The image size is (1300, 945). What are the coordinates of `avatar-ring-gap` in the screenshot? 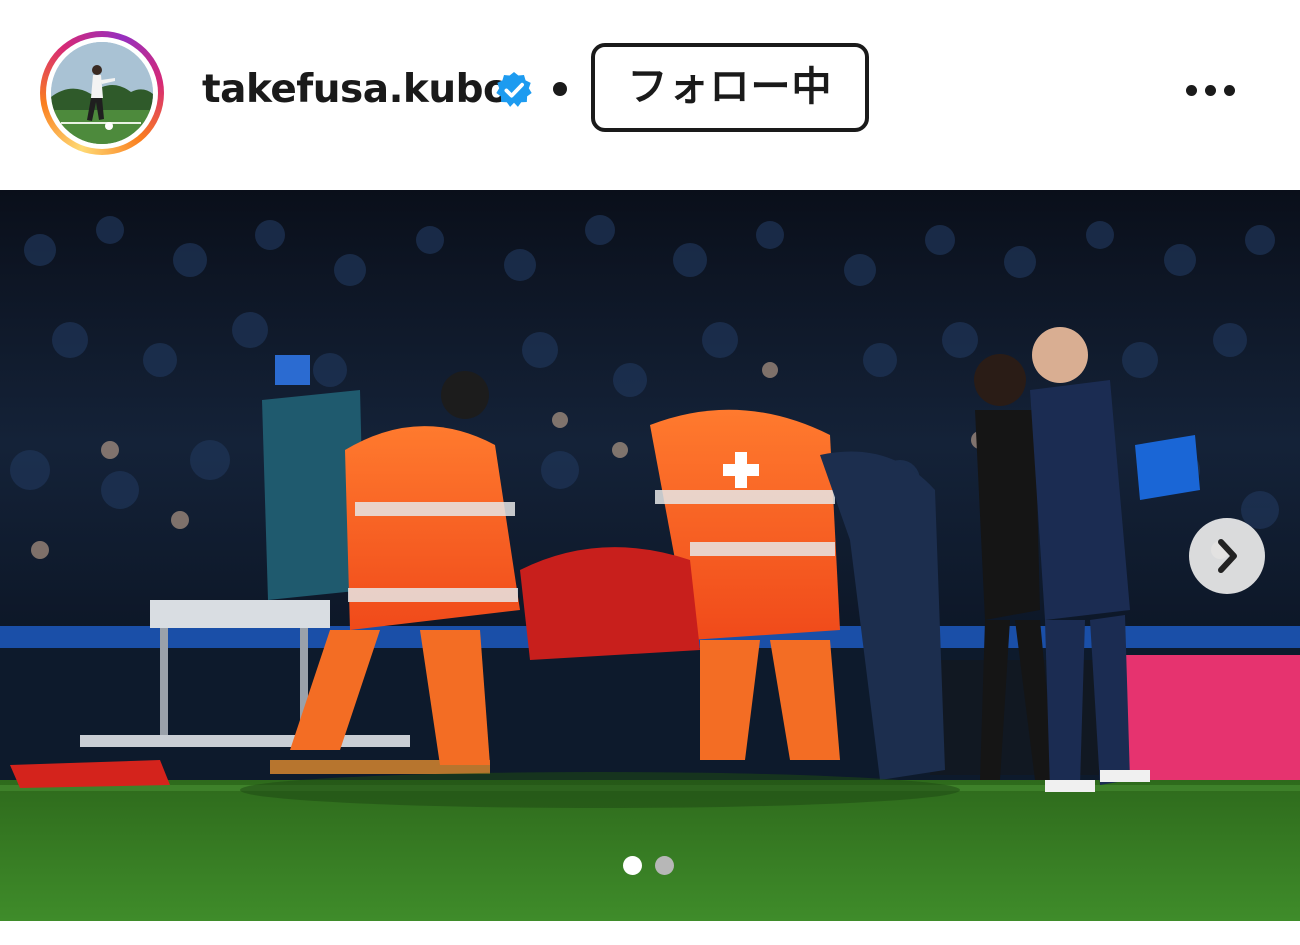 It's located at (102, 93).